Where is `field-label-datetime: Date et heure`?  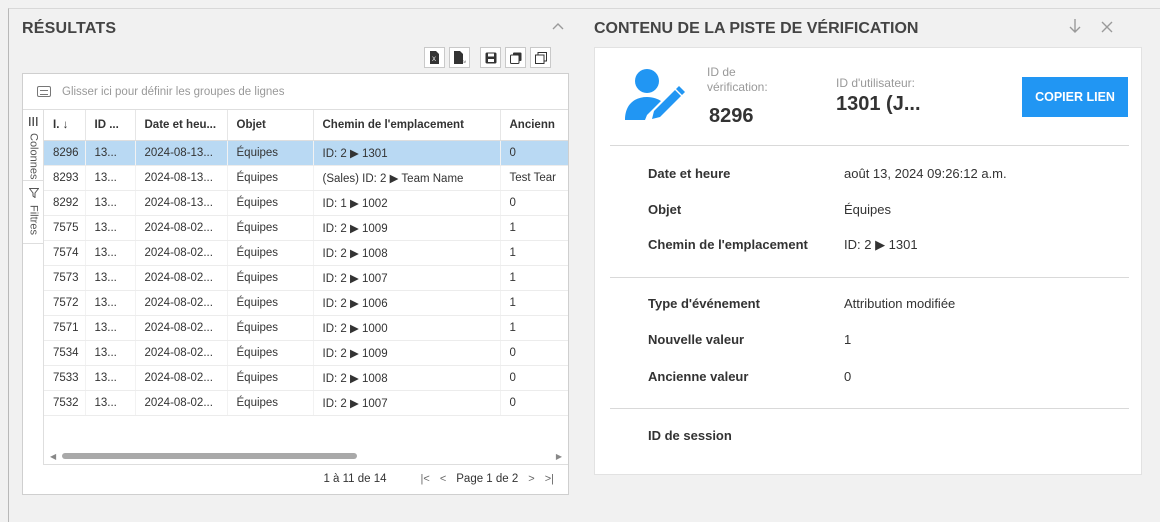
field-label-datetime: Date et heure is located at coordinates (689, 173).